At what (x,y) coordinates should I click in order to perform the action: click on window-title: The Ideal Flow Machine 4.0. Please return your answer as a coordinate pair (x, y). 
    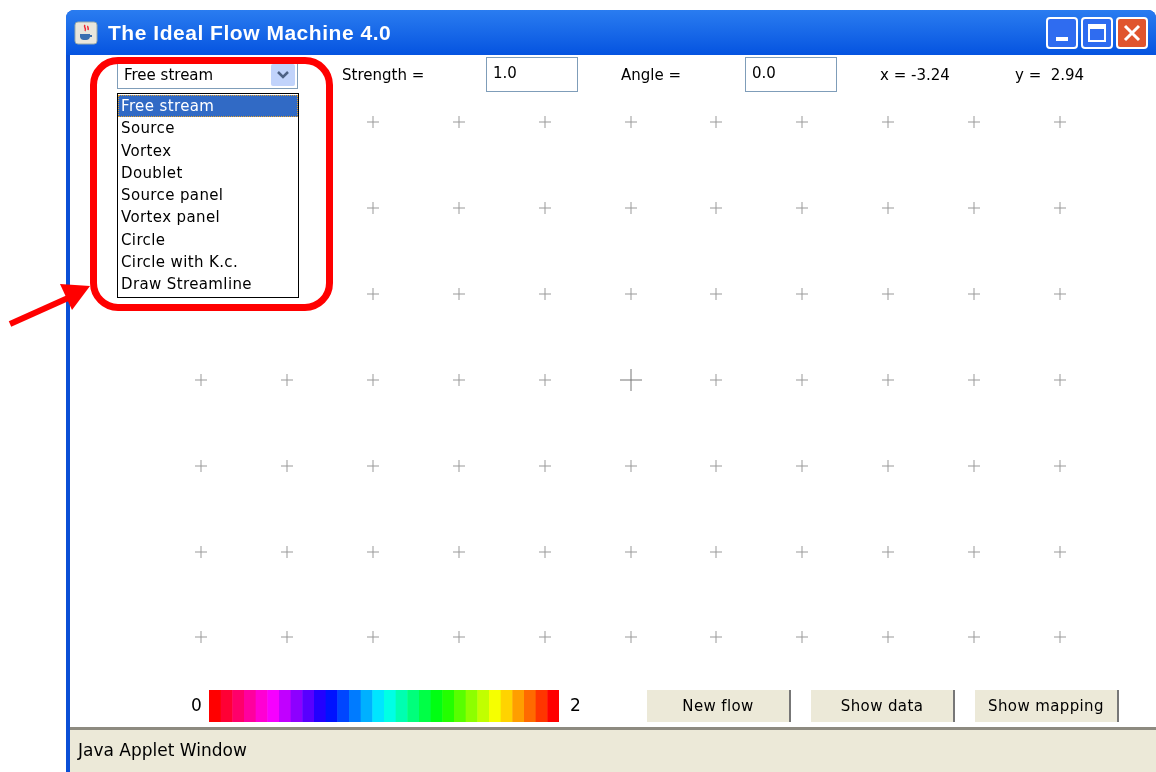
    Looking at the image, I should click on (250, 32).